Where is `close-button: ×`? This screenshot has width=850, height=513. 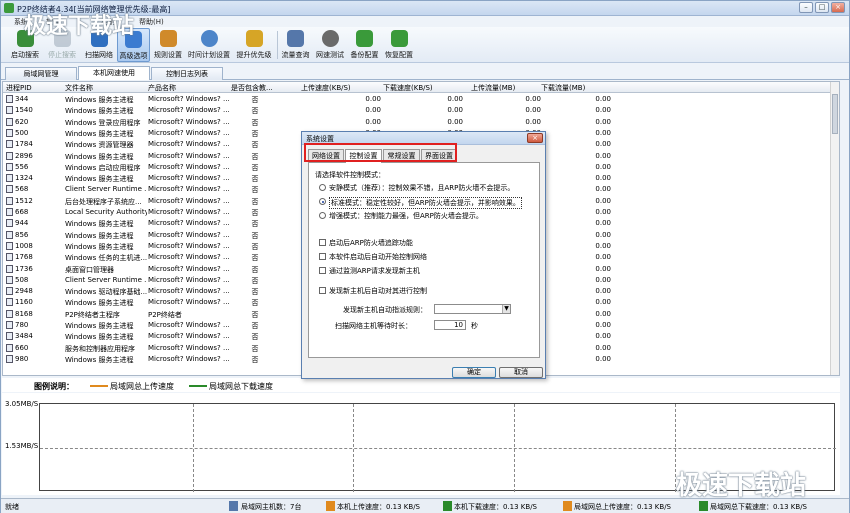 close-button: × is located at coordinates (838, 7).